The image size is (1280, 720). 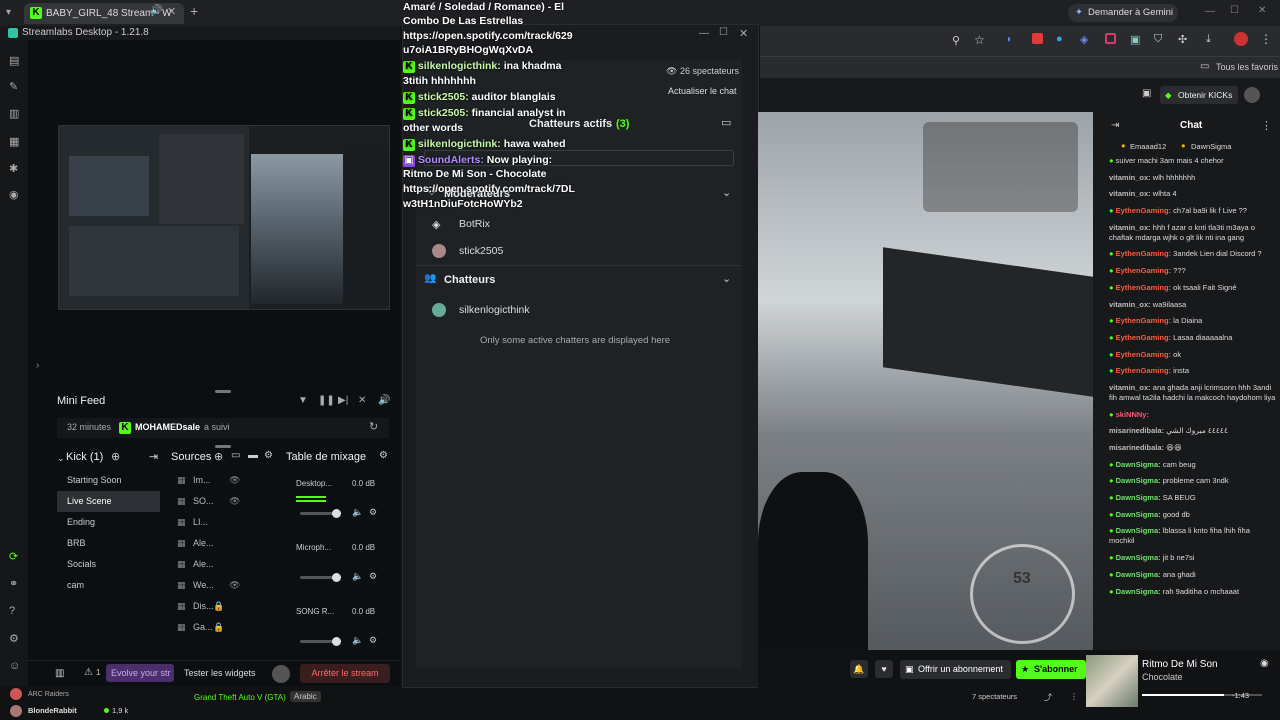 I want to click on add-scene-icon: ⊕, so click(x=115, y=456).